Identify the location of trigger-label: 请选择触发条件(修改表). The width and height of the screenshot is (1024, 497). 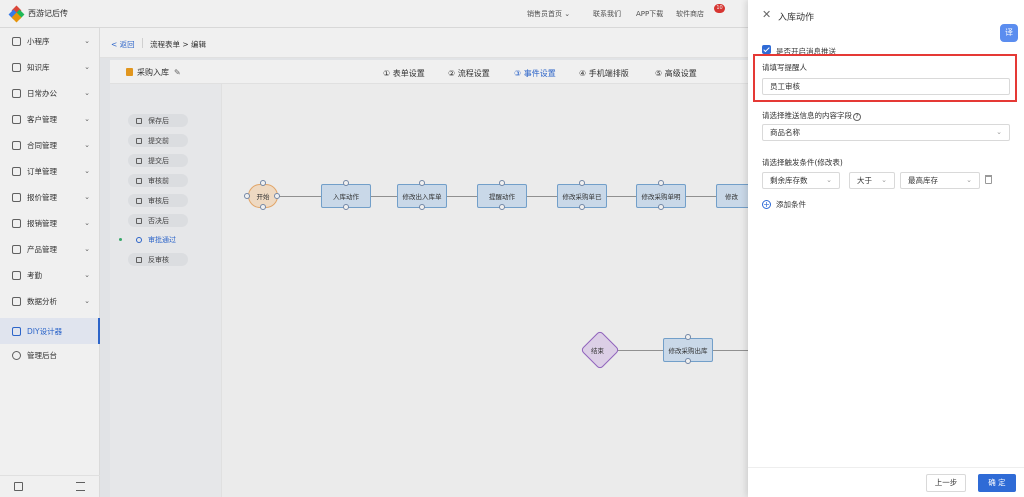
(802, 162).